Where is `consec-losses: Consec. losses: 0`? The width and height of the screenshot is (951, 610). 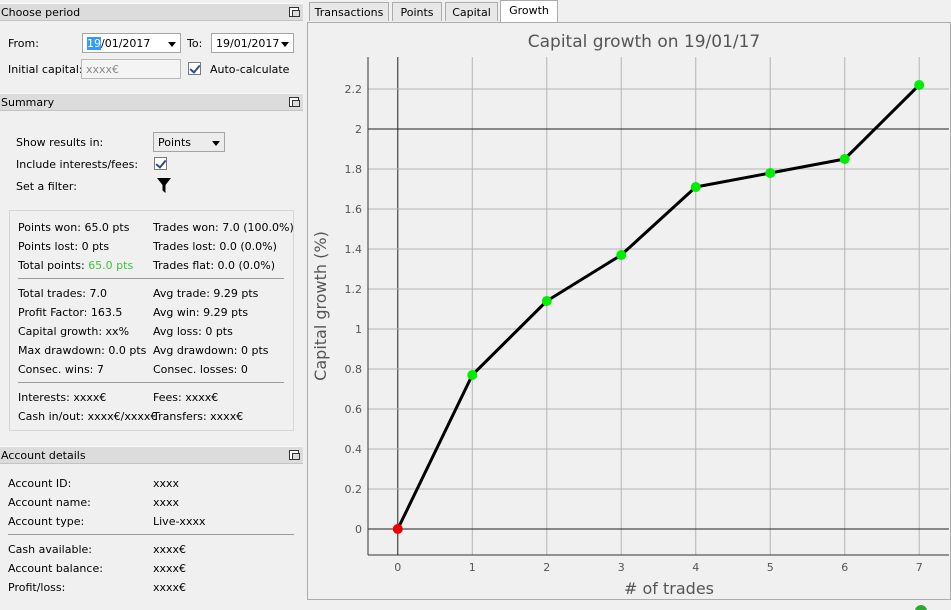
consec-losses: Consec. losses: 0 is located at coordinates (200, 369).